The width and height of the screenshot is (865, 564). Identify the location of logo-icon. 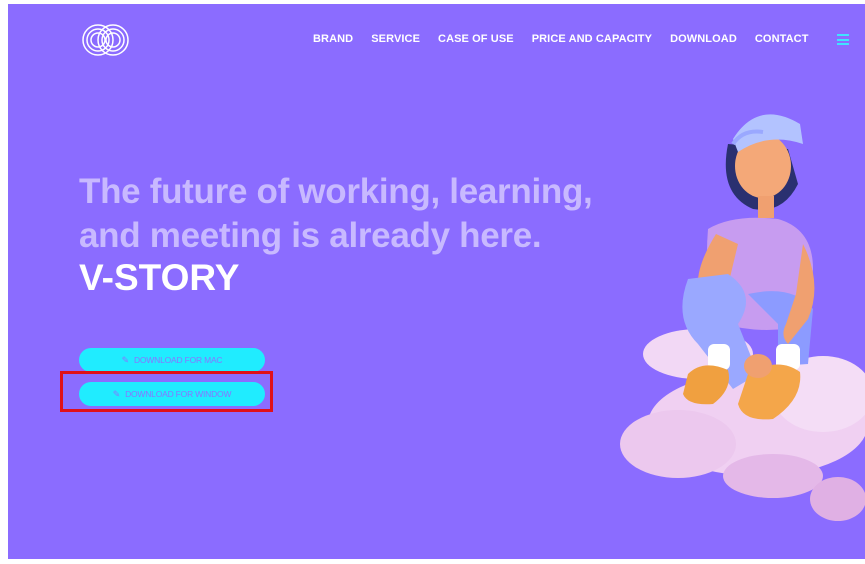
(106, 40).